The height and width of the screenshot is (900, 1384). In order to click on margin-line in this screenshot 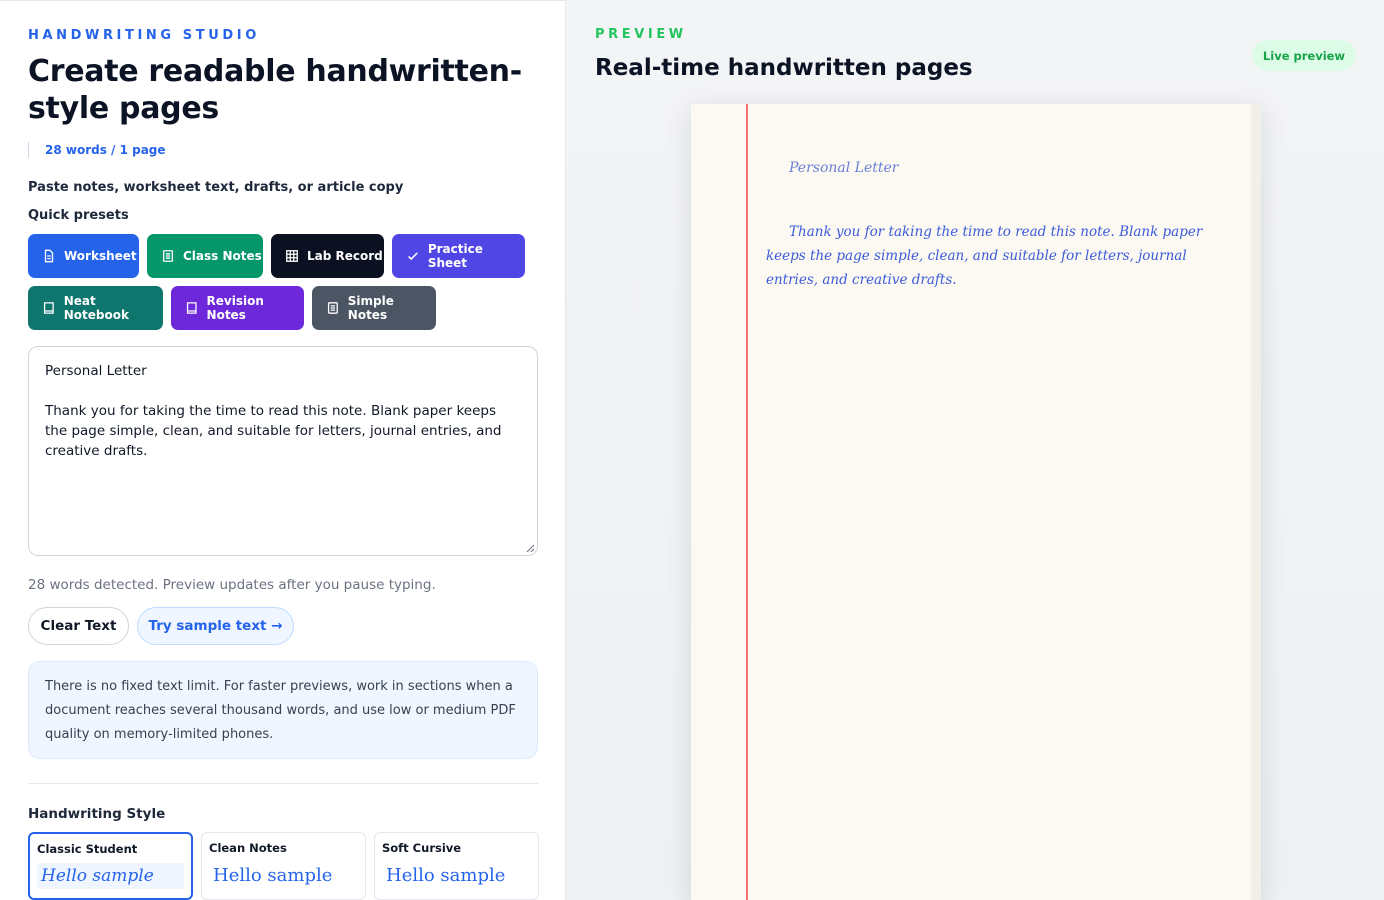, I will do `click(747, 502)`.